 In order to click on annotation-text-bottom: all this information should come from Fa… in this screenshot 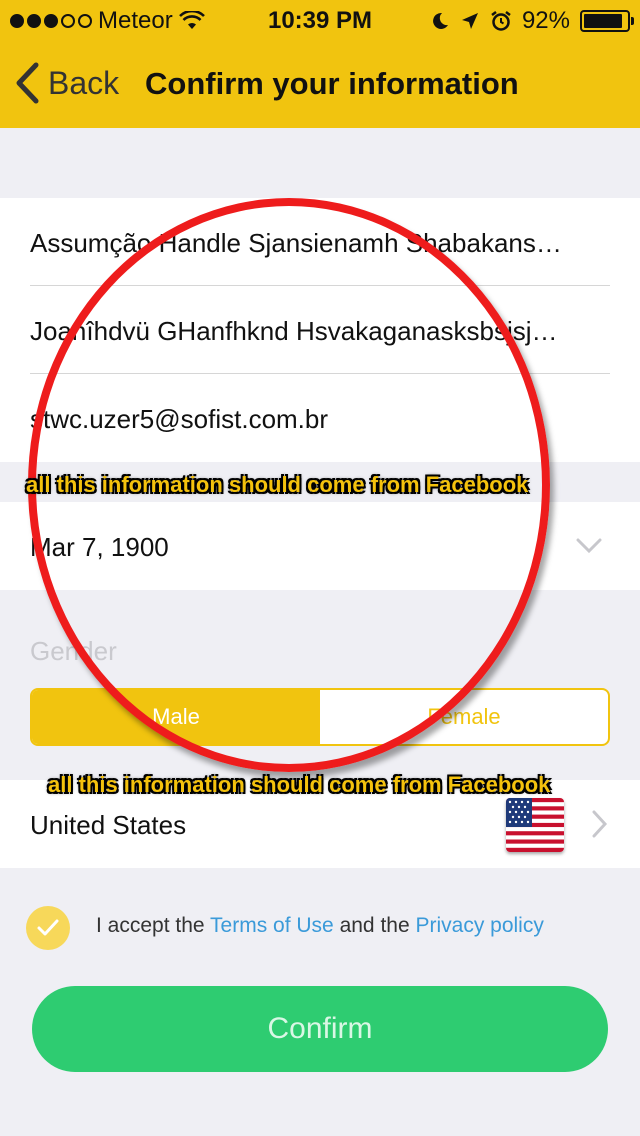, I will do `click(299, 784)`.